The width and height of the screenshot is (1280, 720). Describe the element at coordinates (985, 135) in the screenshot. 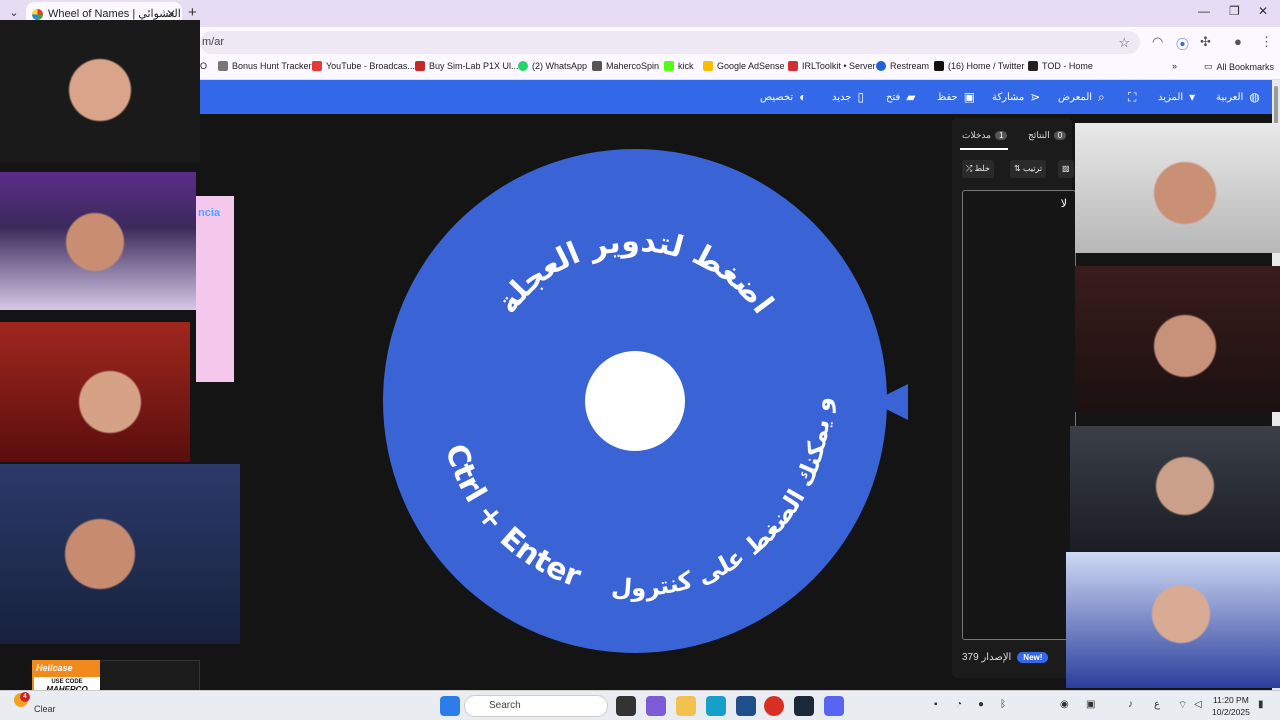

I see `tab-entries: 1 مدخلات` at that location.